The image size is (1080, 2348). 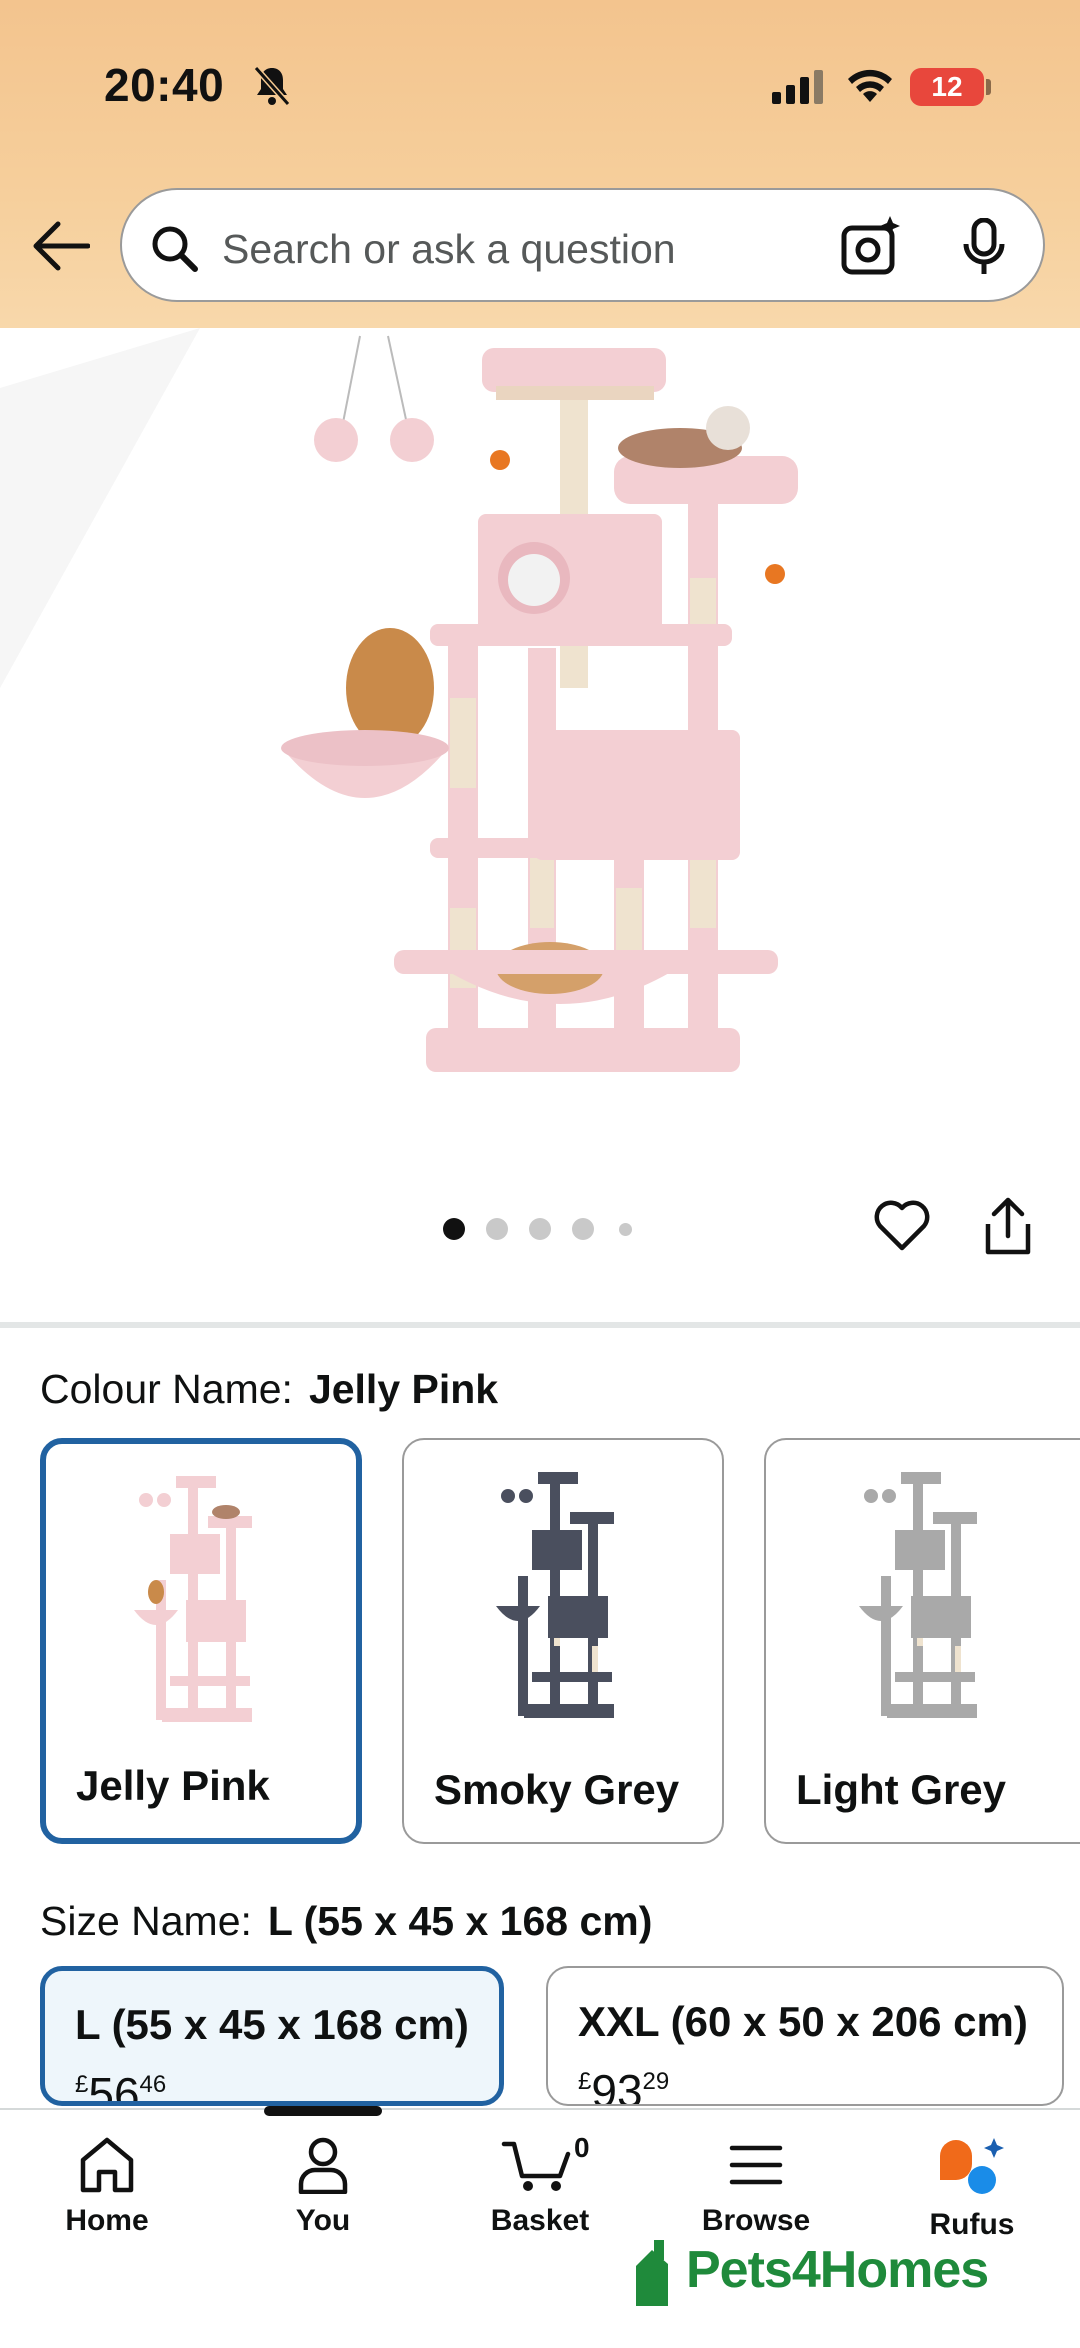 What do you see at coordinates (871, 246) in the screenshot?
I see `camera-search-icon` at bounding box center [871, 246].